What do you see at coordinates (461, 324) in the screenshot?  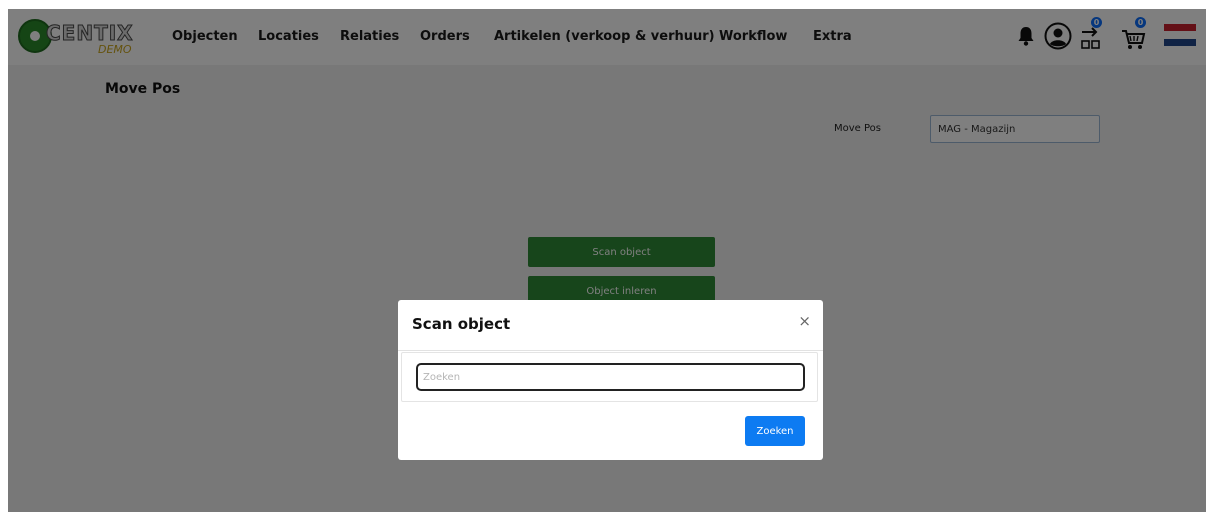 I see `modal-title: Scan object` at bounding box center [461, 324].